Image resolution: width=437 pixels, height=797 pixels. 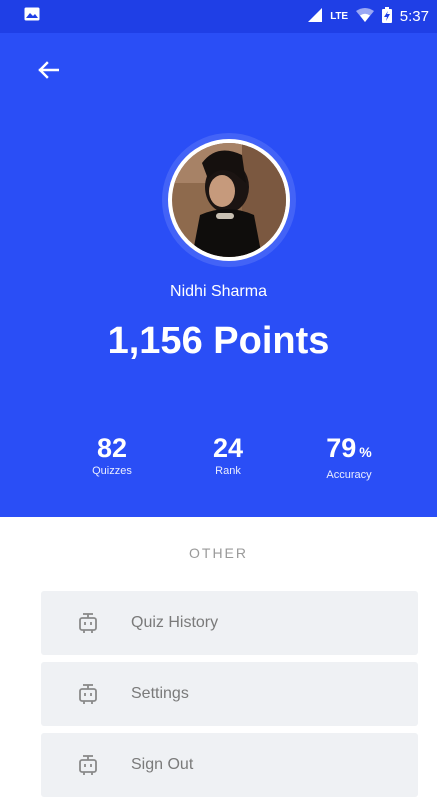 What do you see at coordinates (112, 448) in the screenshot?
I see `stat-value: 82` at bounding box center [112, 448].